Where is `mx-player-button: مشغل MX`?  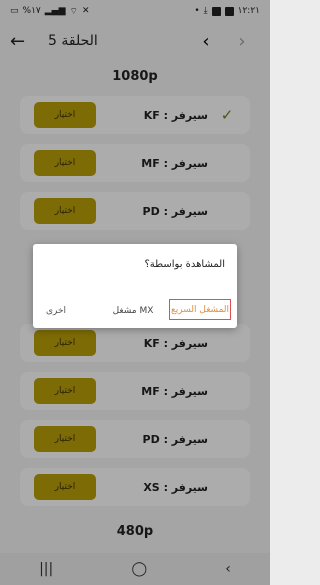
mx-player-button: مشغل MX is located at coordinates (133, 311).